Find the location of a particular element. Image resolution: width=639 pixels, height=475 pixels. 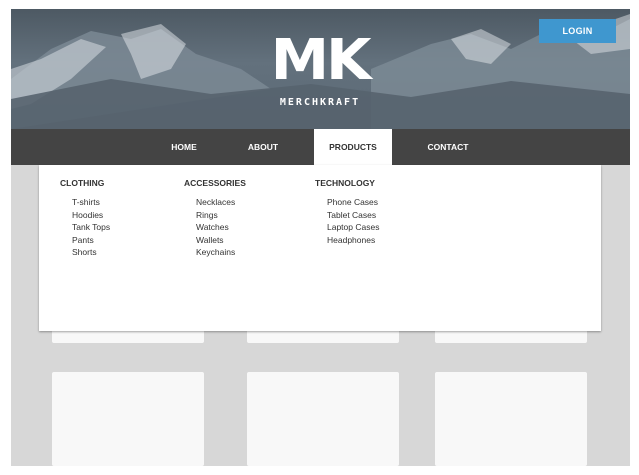

logo-wordmark: MERCHKRAFT is located at coordinates (320, 102).